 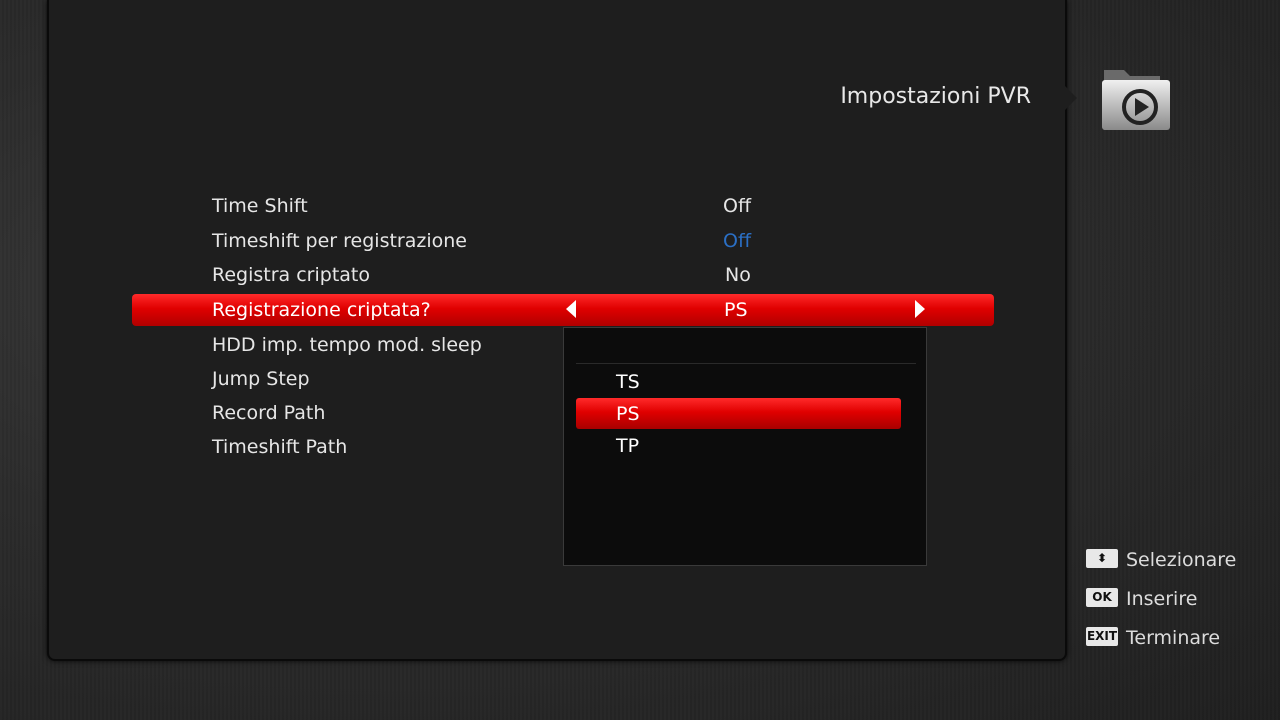 What do you see at coordinates (628, 414) in the screenshot?
I see `dropdown-option-ps: PS` at bounding box center [628, 414].